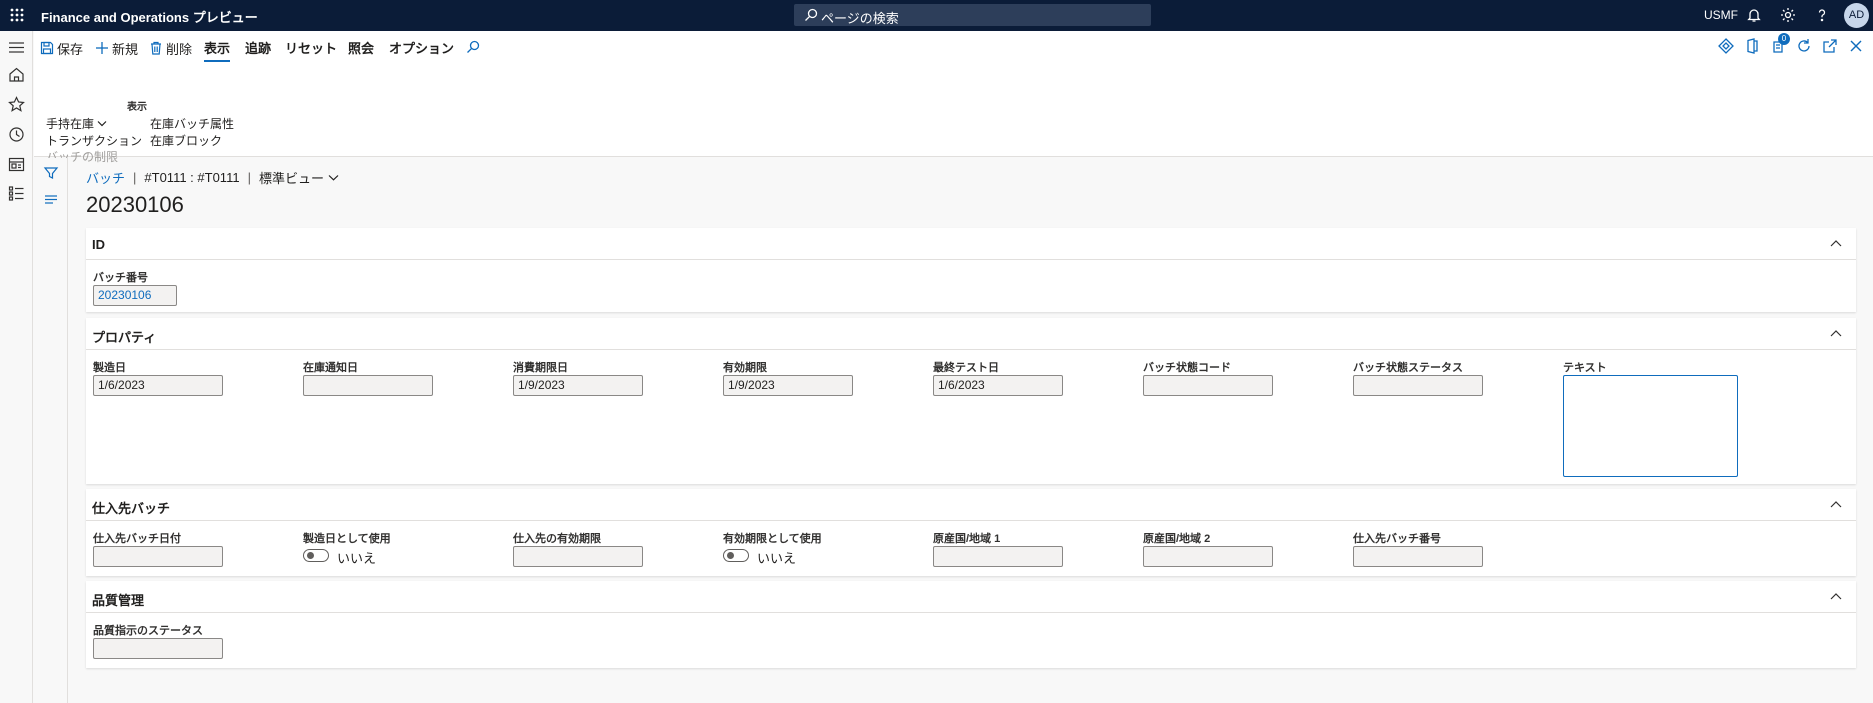 This screenshot has width=1873, height=703. I want to click on breadcrumb-context: #T0111, so click(192, 177).